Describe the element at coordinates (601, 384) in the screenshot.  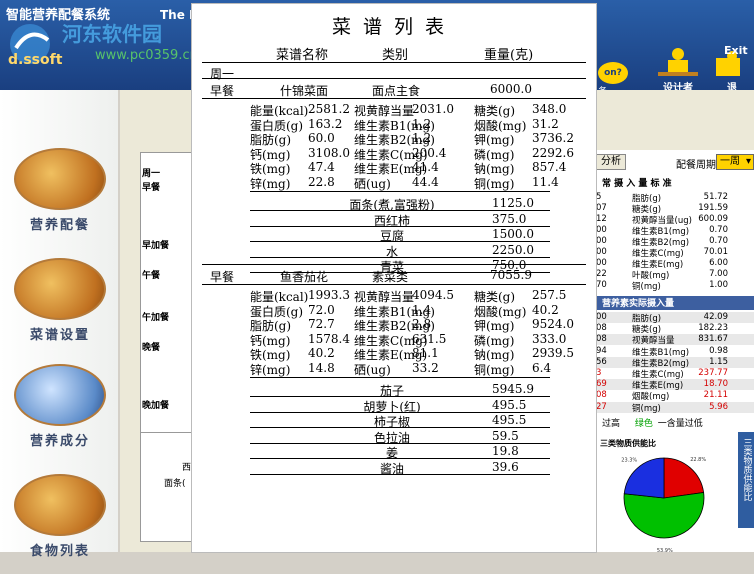
I see `row-prefix: 69` at that location.